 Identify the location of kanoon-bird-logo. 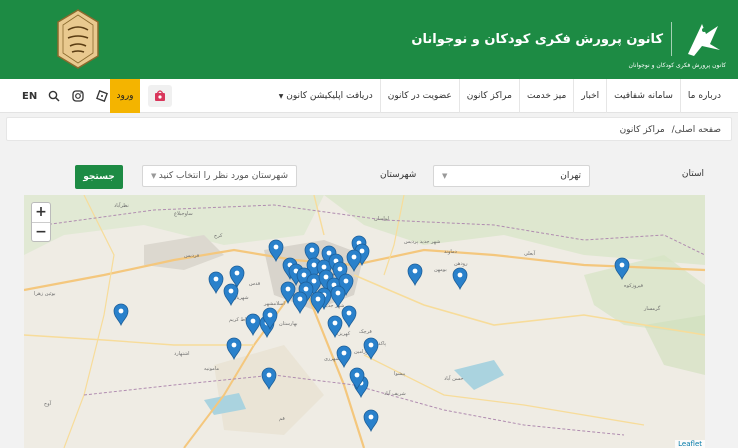
(704, 40).